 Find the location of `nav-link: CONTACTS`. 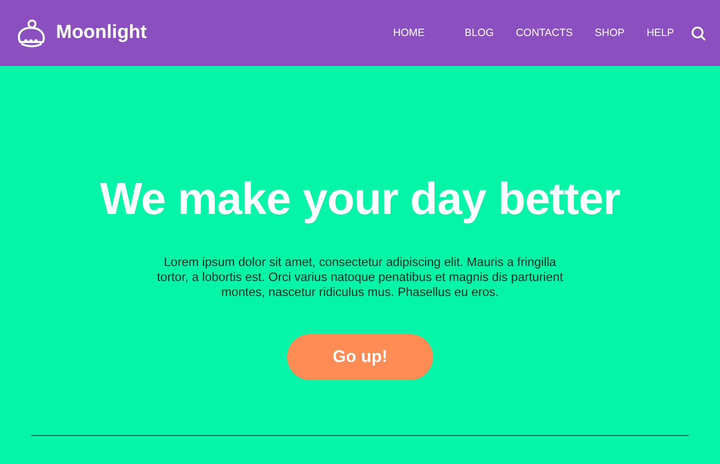

nav-link: CONTACTS is located at coordinates (544, 33).